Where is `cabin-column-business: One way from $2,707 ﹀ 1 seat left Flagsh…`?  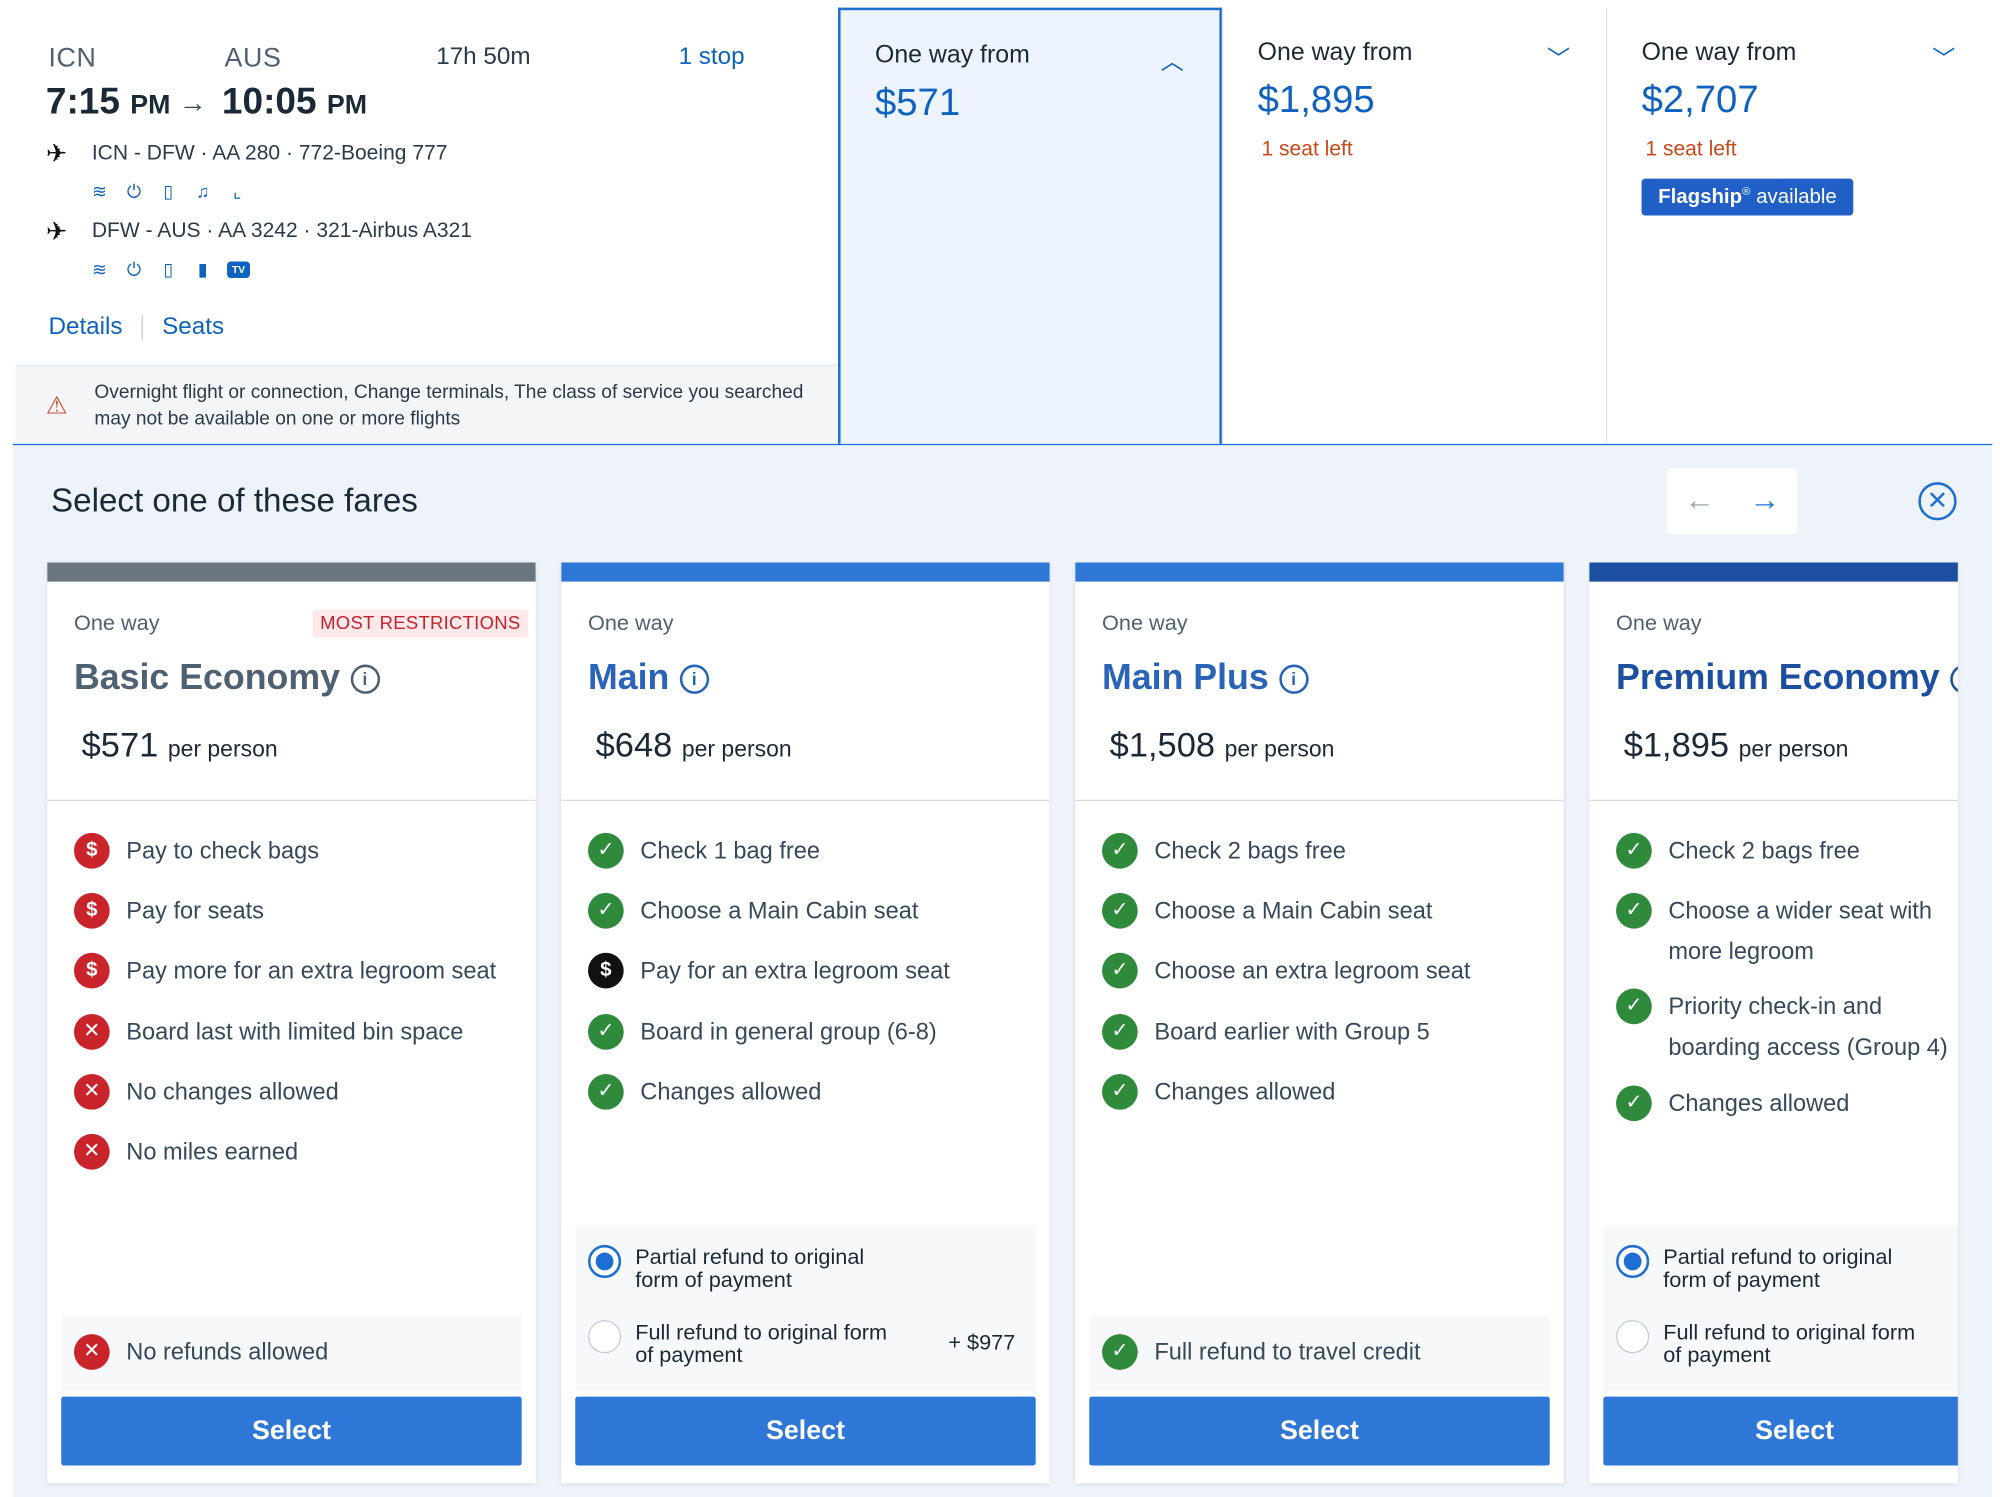
cabin-column-business: One way from $2,707 ﹀ 1 seat left Flagsh… is located at coordinates (1798, 225).